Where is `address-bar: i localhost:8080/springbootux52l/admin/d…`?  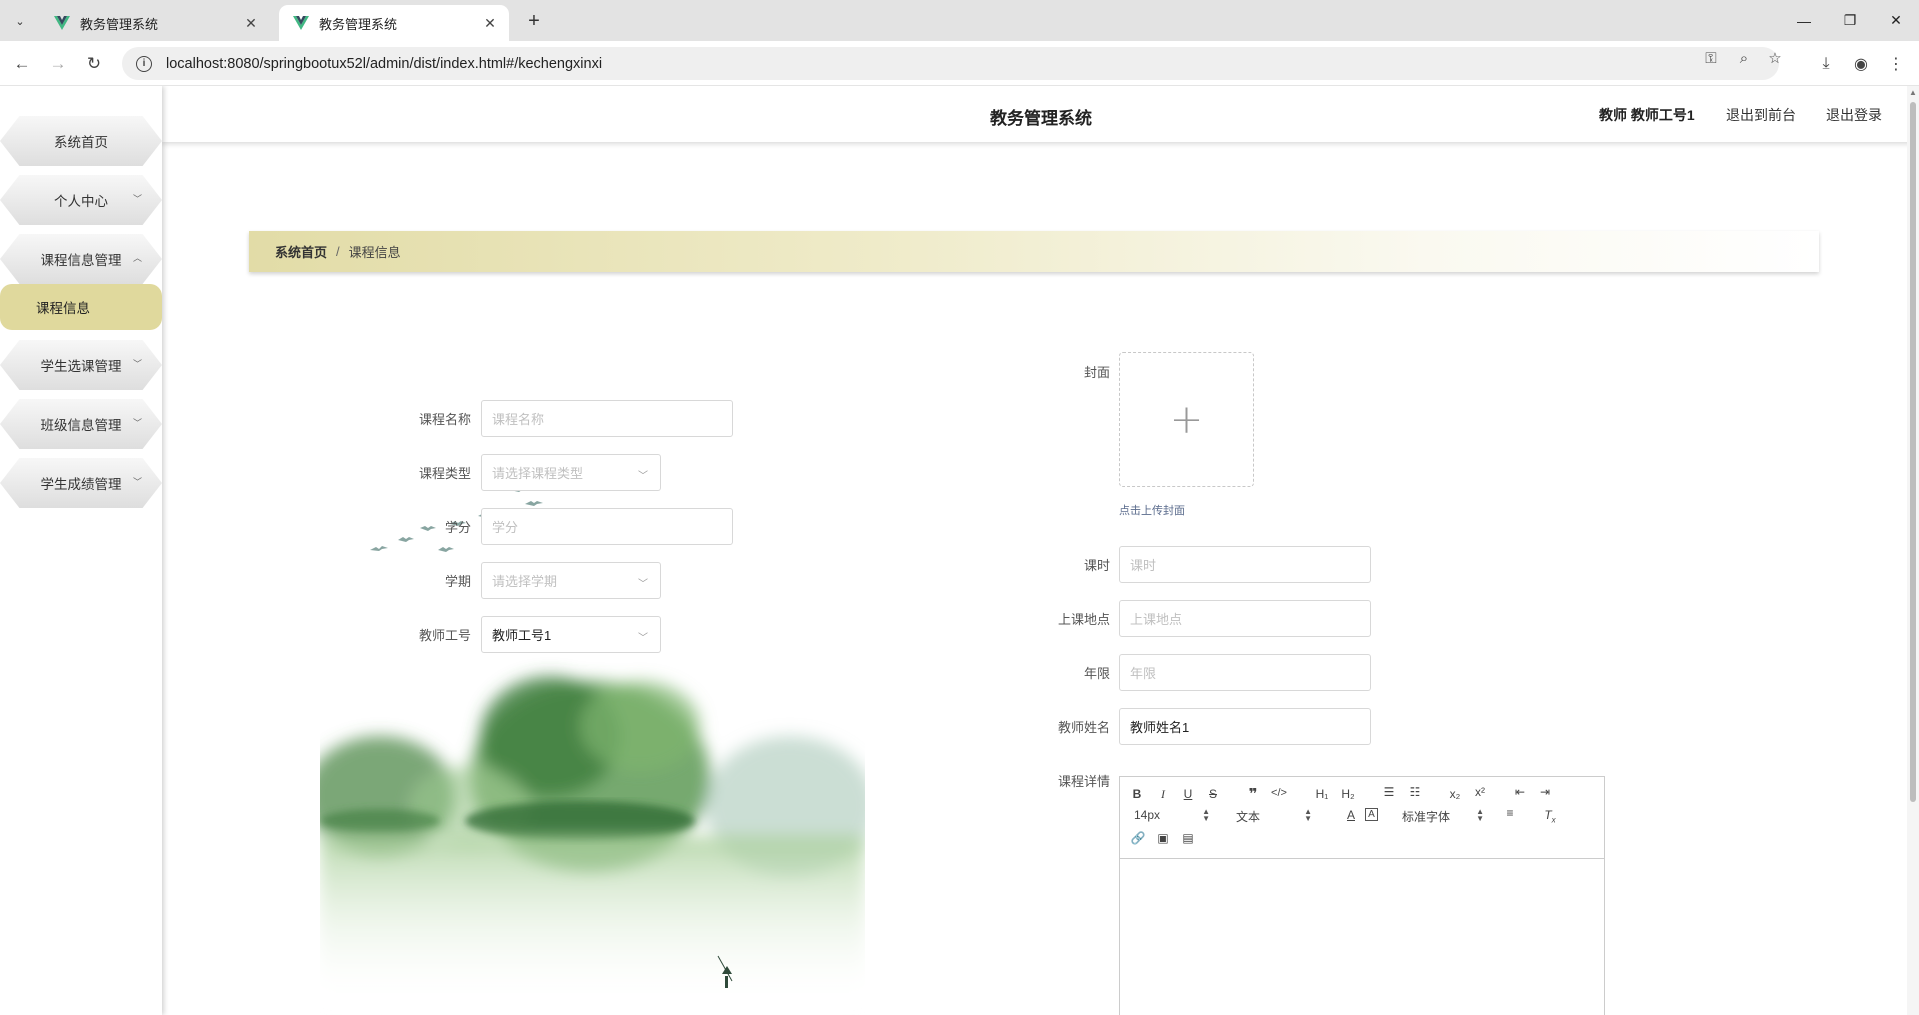 address-bar: i localhost:8080/springbootux52l/admin/d… is located at coordinates (950, 63).